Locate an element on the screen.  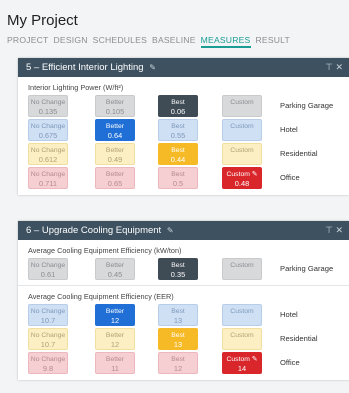
tab-schedules: SCHEDULES is located at coordinates (120, 40).